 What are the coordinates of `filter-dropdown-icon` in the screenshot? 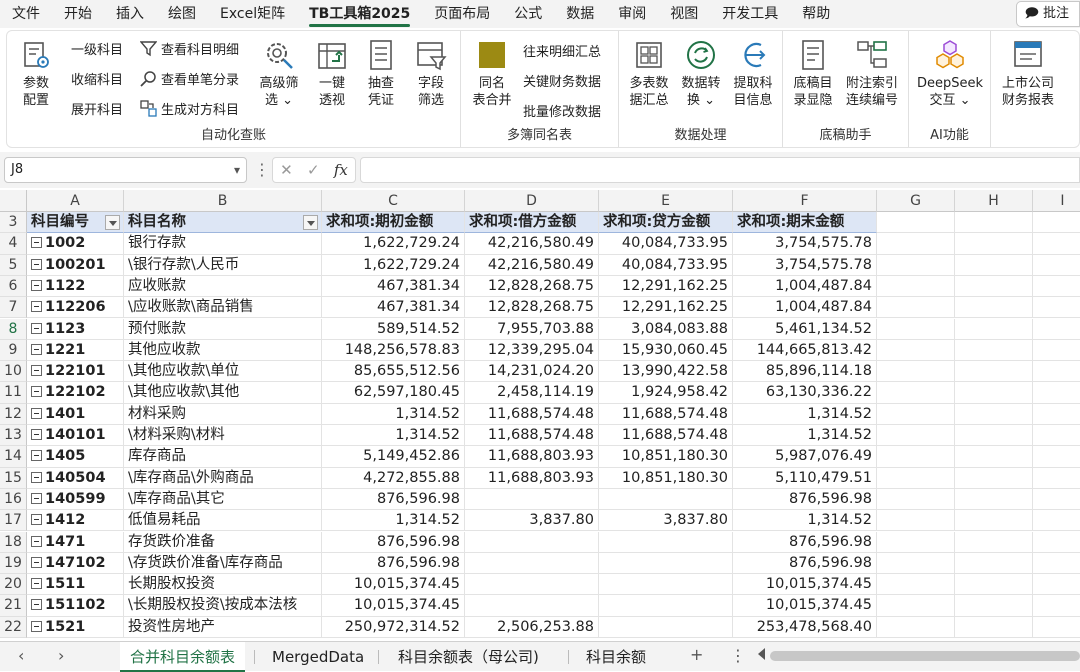 It's located at (310, 222).